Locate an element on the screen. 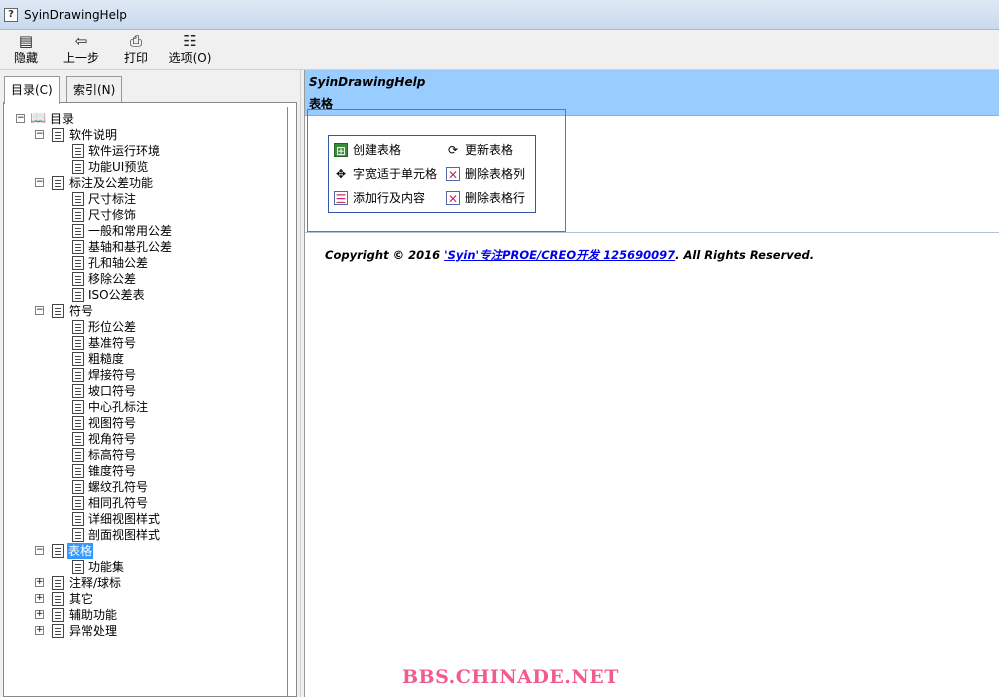 The width and height of the screenshot is (999, 697). tree-node-notes: + 注释/球标 is located at coordinates (145, 583).